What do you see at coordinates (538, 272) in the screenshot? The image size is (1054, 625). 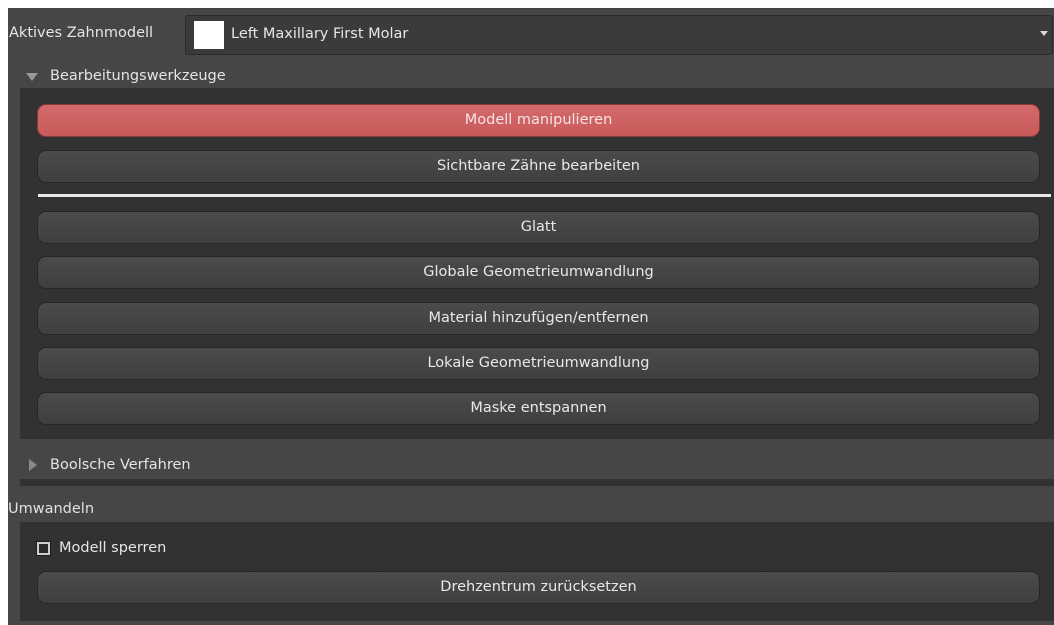 I see `global-geometry-transform-button: Globale Geometrieumwandlung` at bounding box center [538, 272].